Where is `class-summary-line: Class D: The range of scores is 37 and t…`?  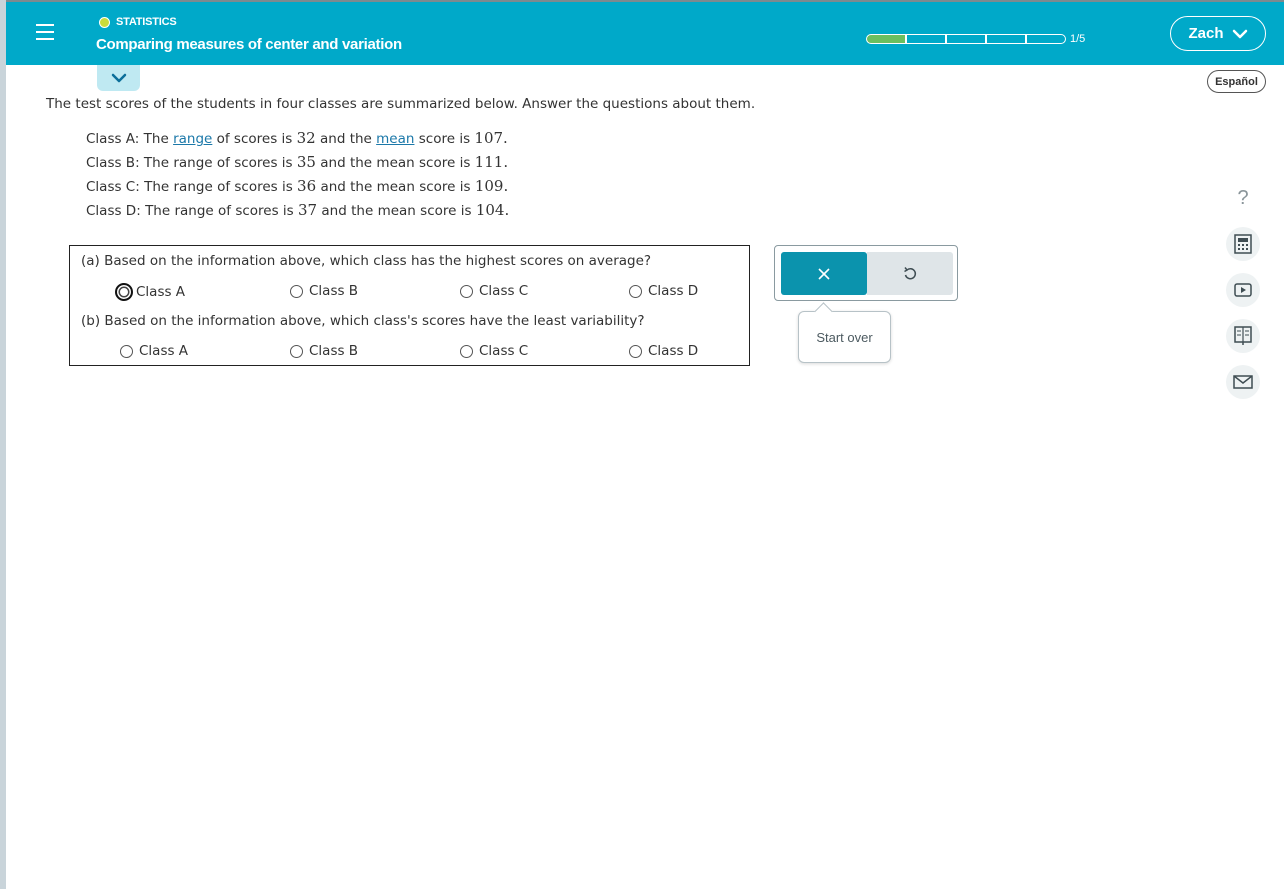
class-summary-line: Class D: The range of scores is 37 and t… is located at coordinates (298, 210).